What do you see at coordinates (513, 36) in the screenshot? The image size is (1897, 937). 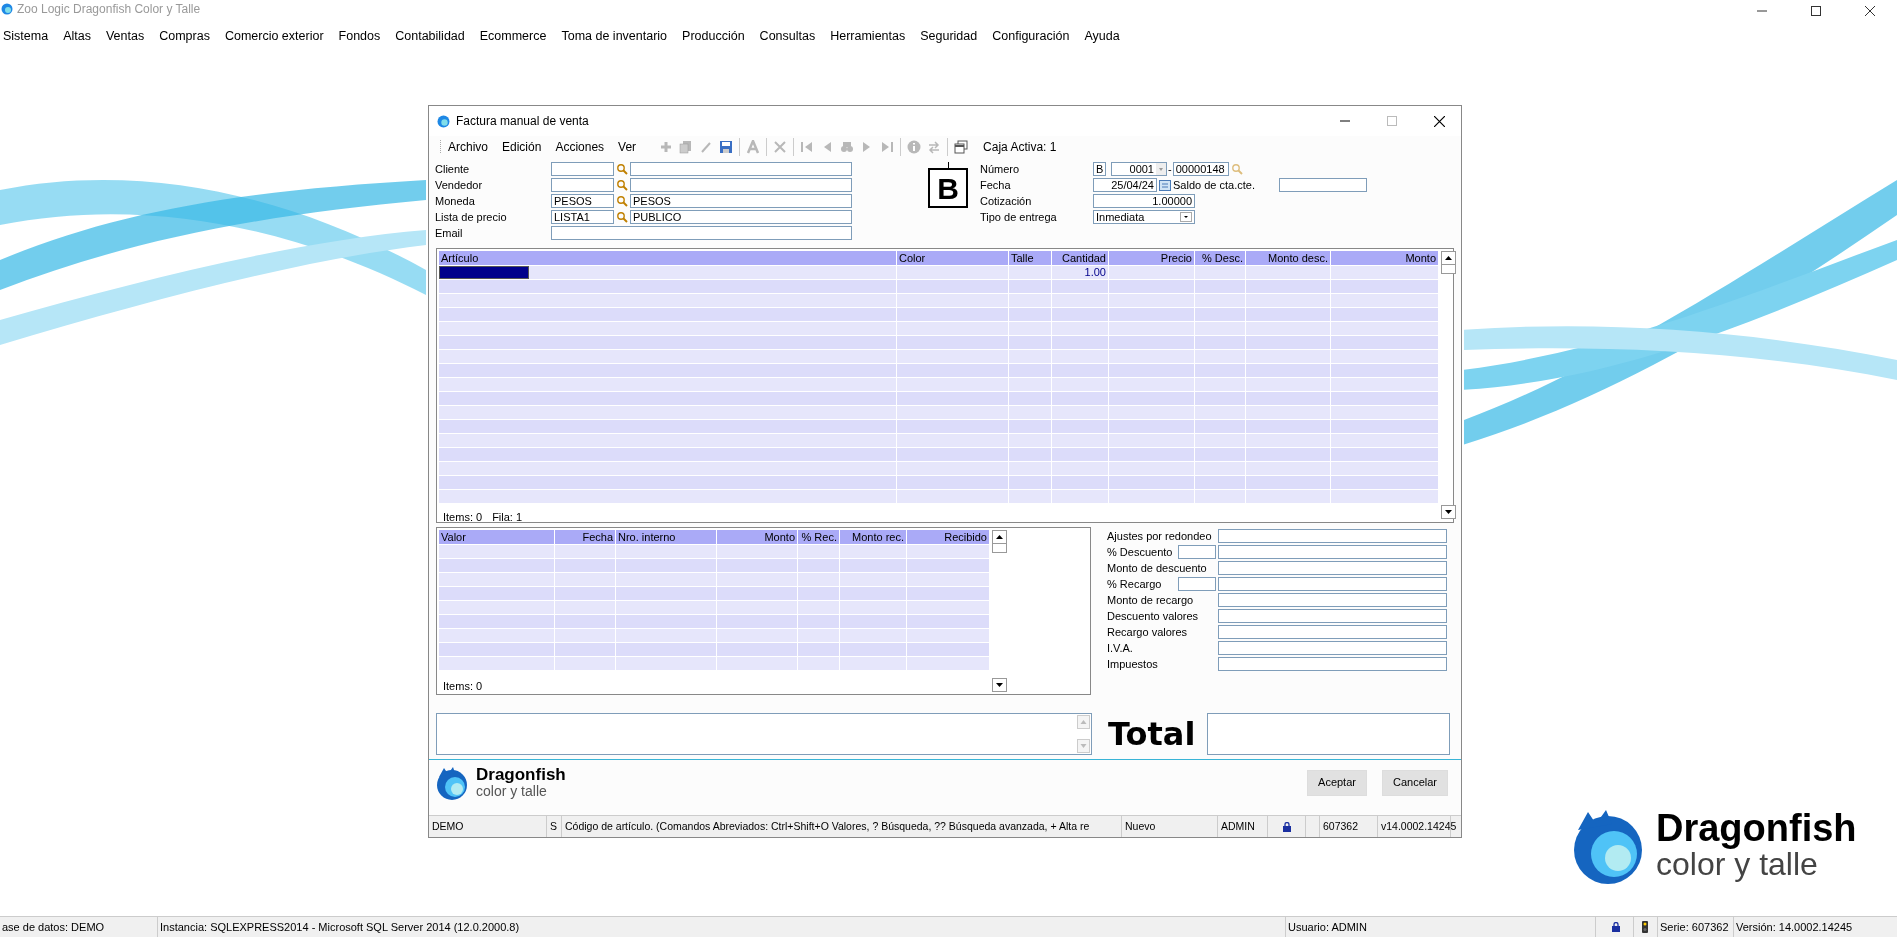 I see `menu-item: Ecommerce` at bounding box center [513, 36].